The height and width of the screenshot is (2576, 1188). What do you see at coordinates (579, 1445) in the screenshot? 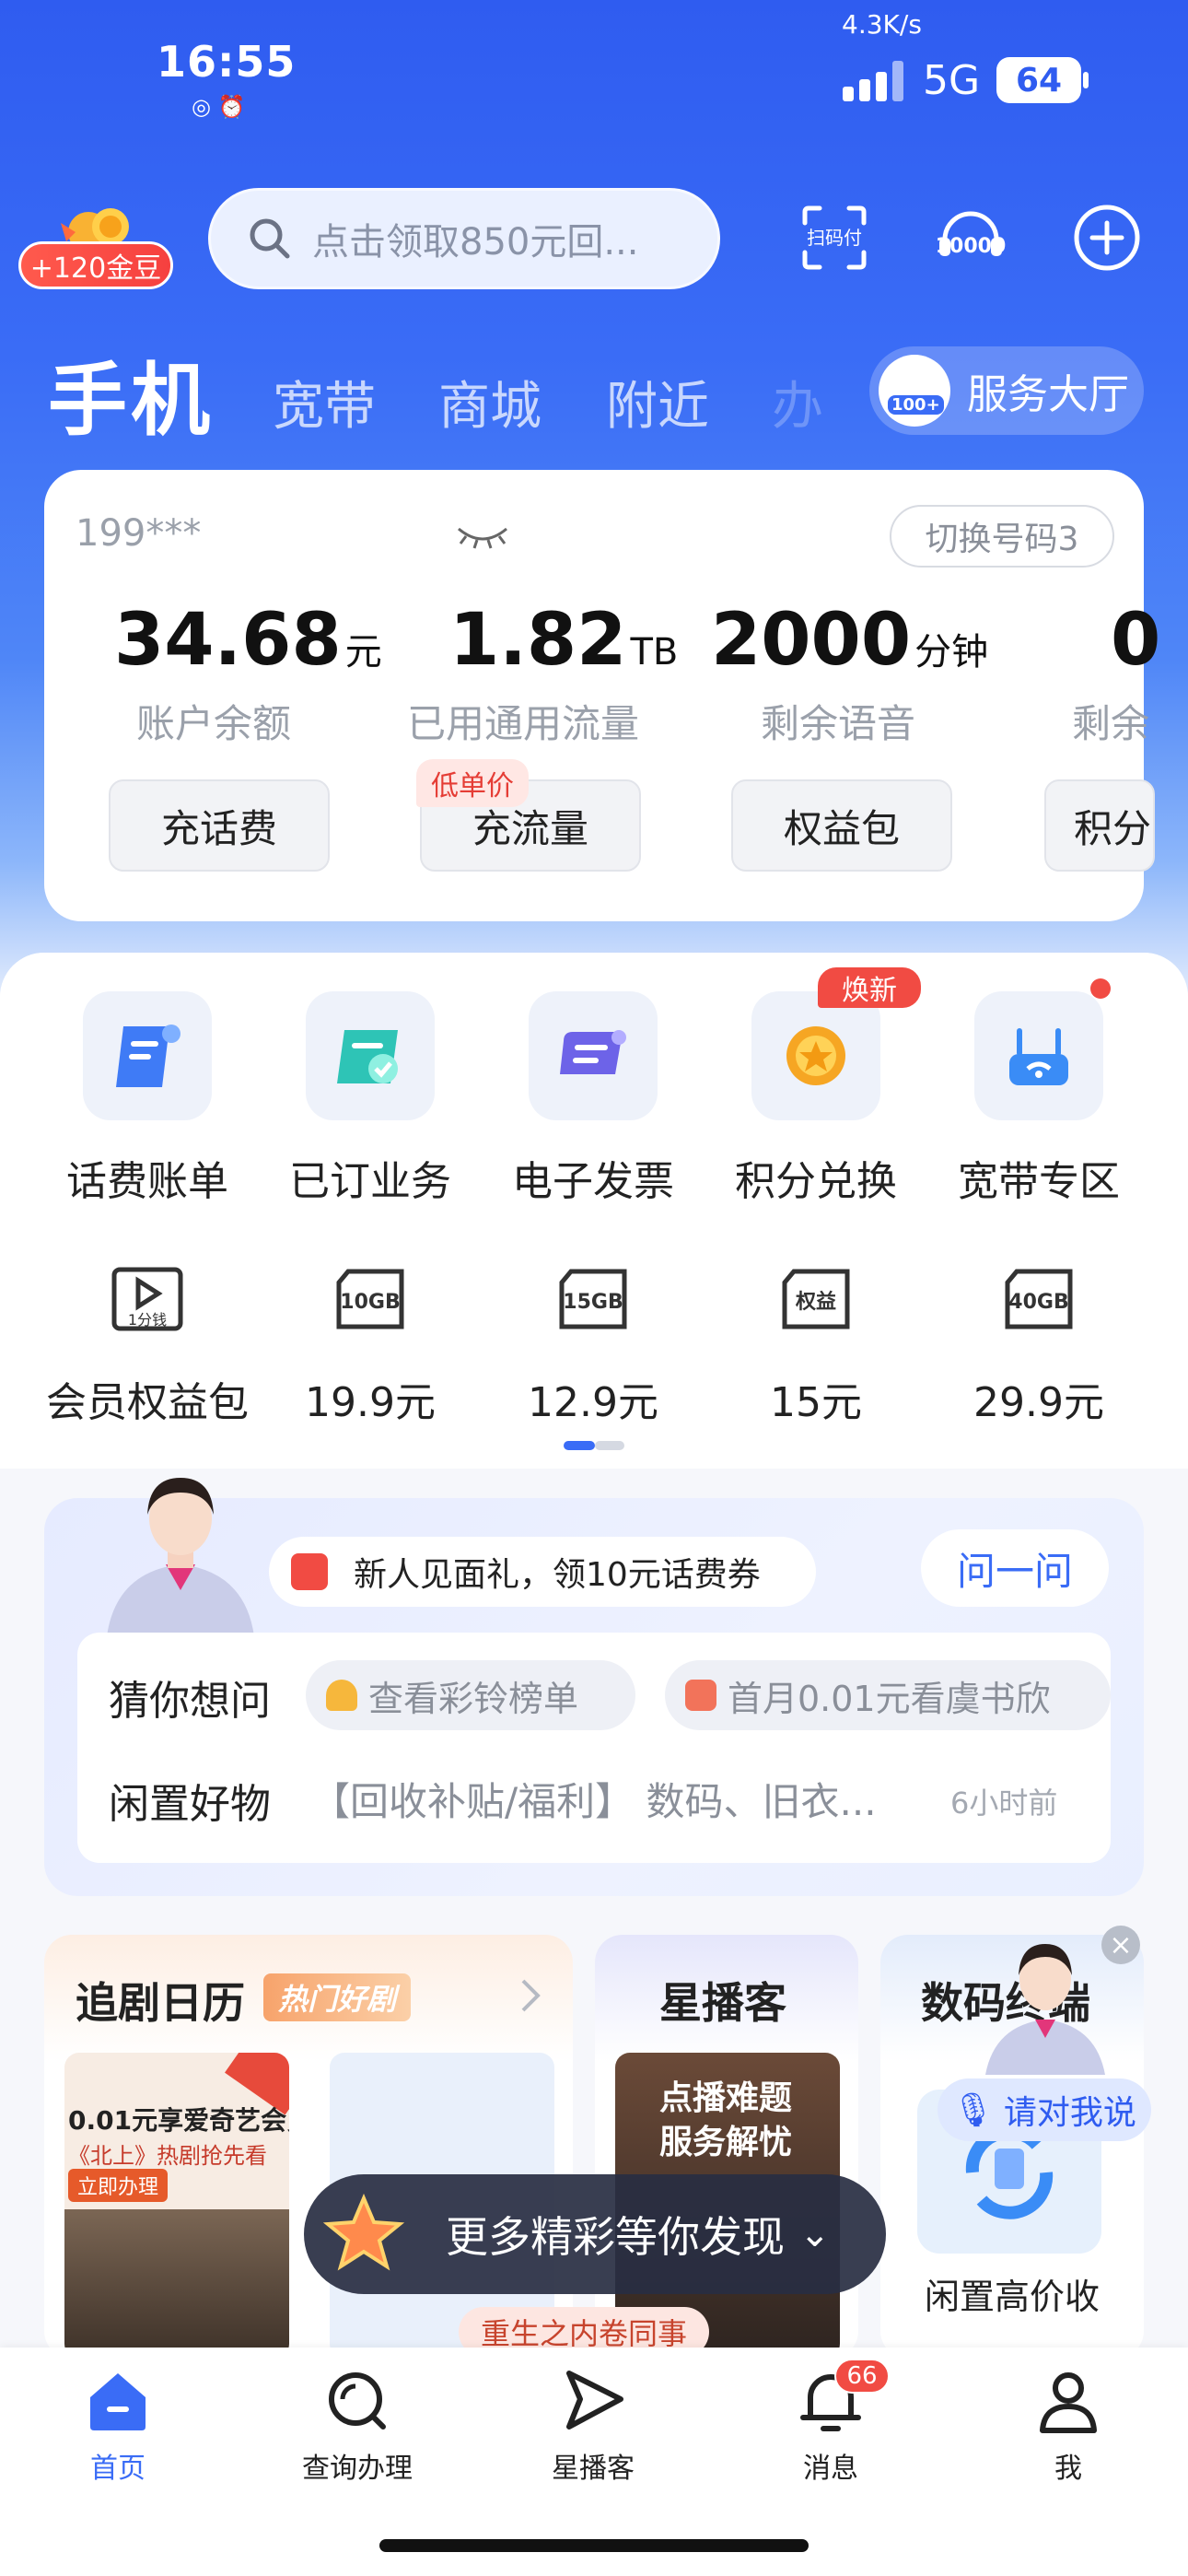
I see `pager-dot-active` at bounding box center [579, 1445].